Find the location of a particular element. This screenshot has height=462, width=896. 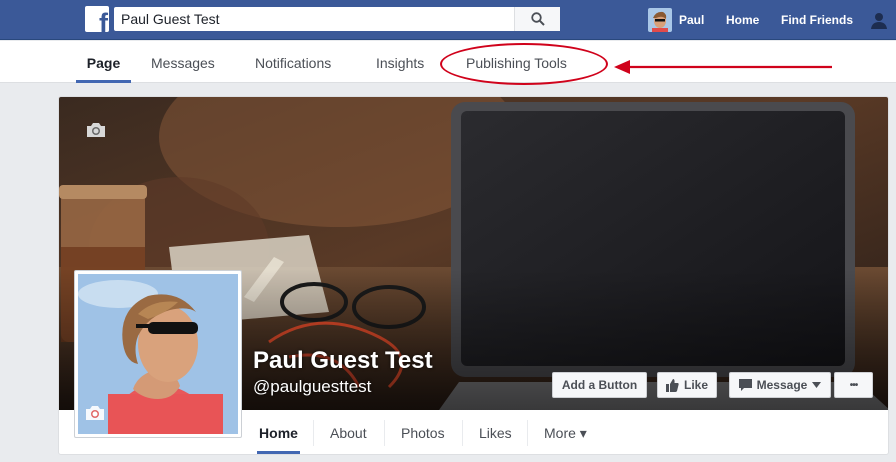

tab-more: More ▾ is located at coordinates (565, 433).